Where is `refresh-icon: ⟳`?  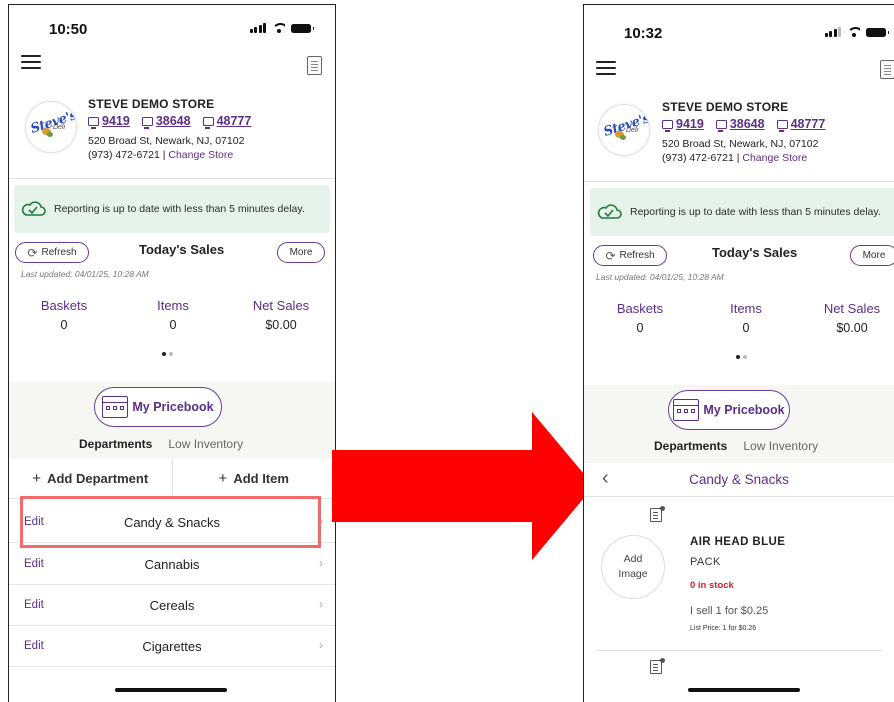 refresh-icon: ⟳ is located at coordinates (610, 255).